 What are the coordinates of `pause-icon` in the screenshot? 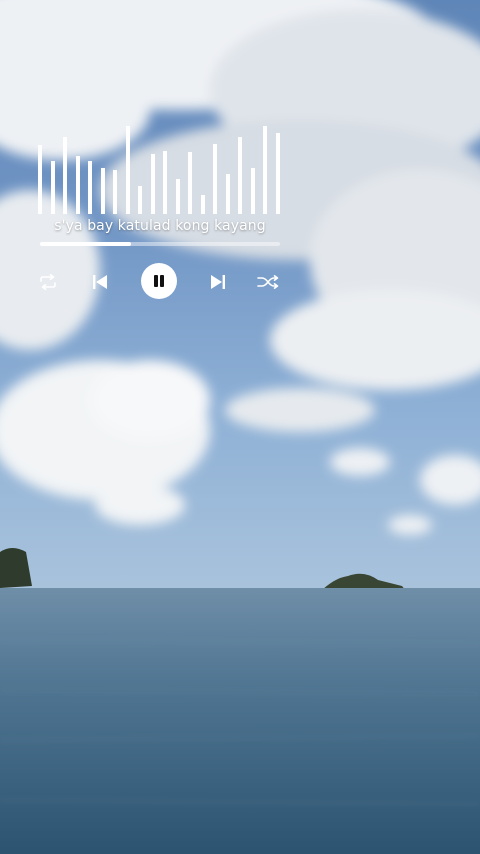 It's located at (159, 281).